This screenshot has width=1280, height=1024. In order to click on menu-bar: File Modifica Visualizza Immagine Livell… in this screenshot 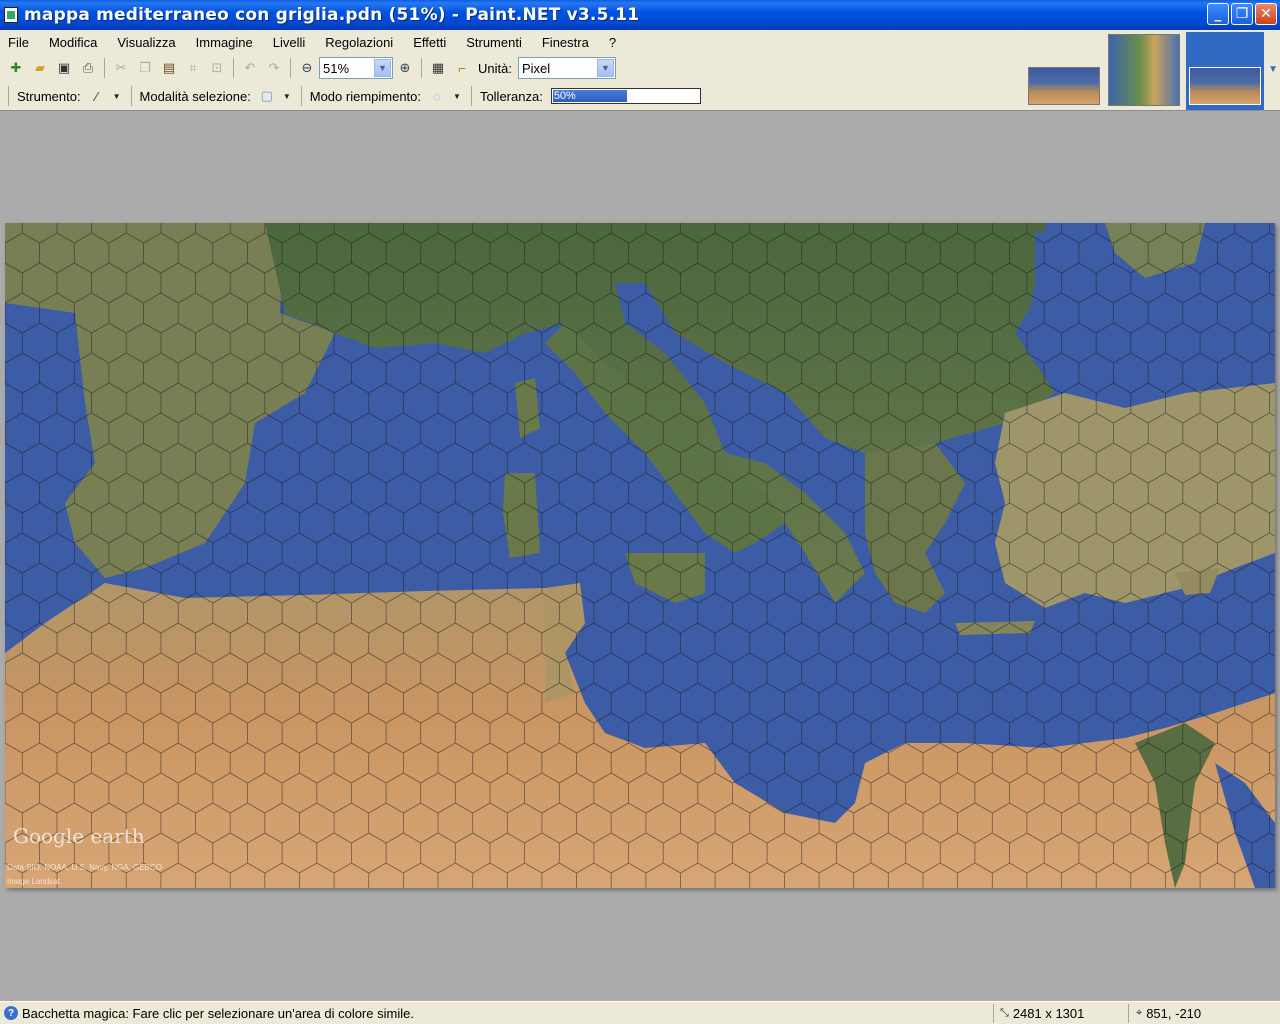, I will do `click(550, 42)`.